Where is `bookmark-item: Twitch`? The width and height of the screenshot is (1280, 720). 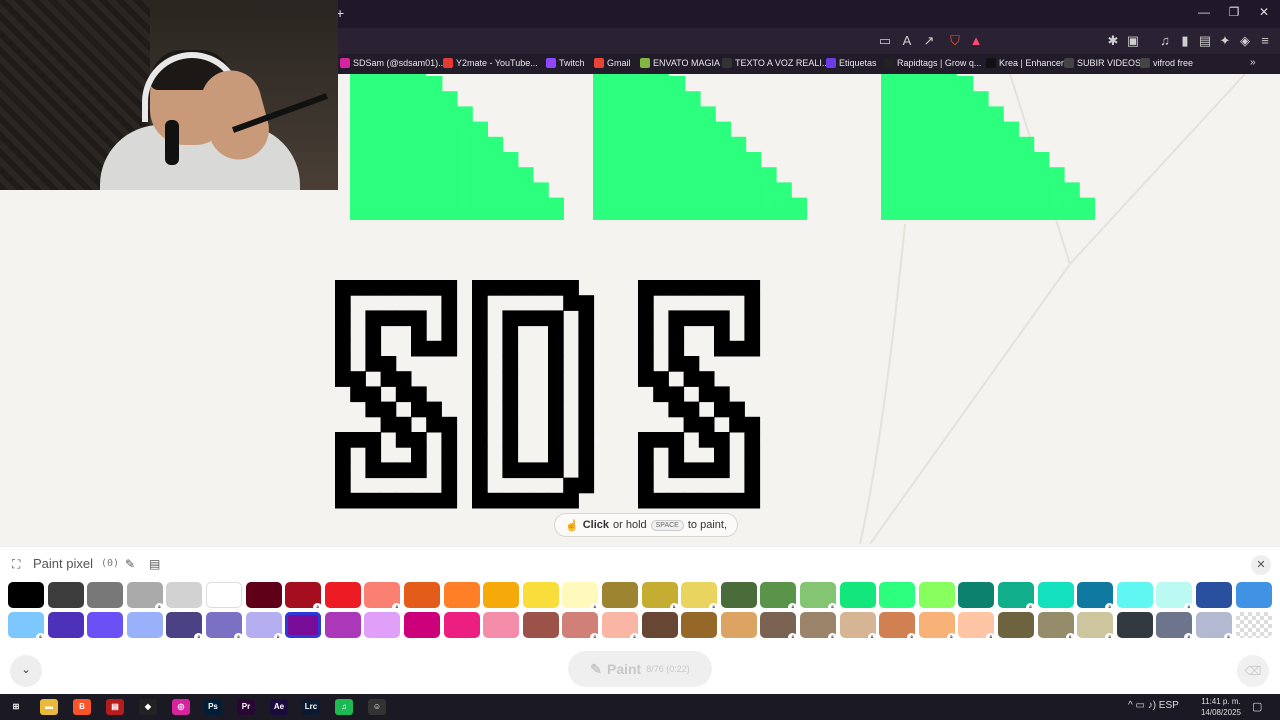 bookmark-item: Twitch is located at coordinates (565, 63).